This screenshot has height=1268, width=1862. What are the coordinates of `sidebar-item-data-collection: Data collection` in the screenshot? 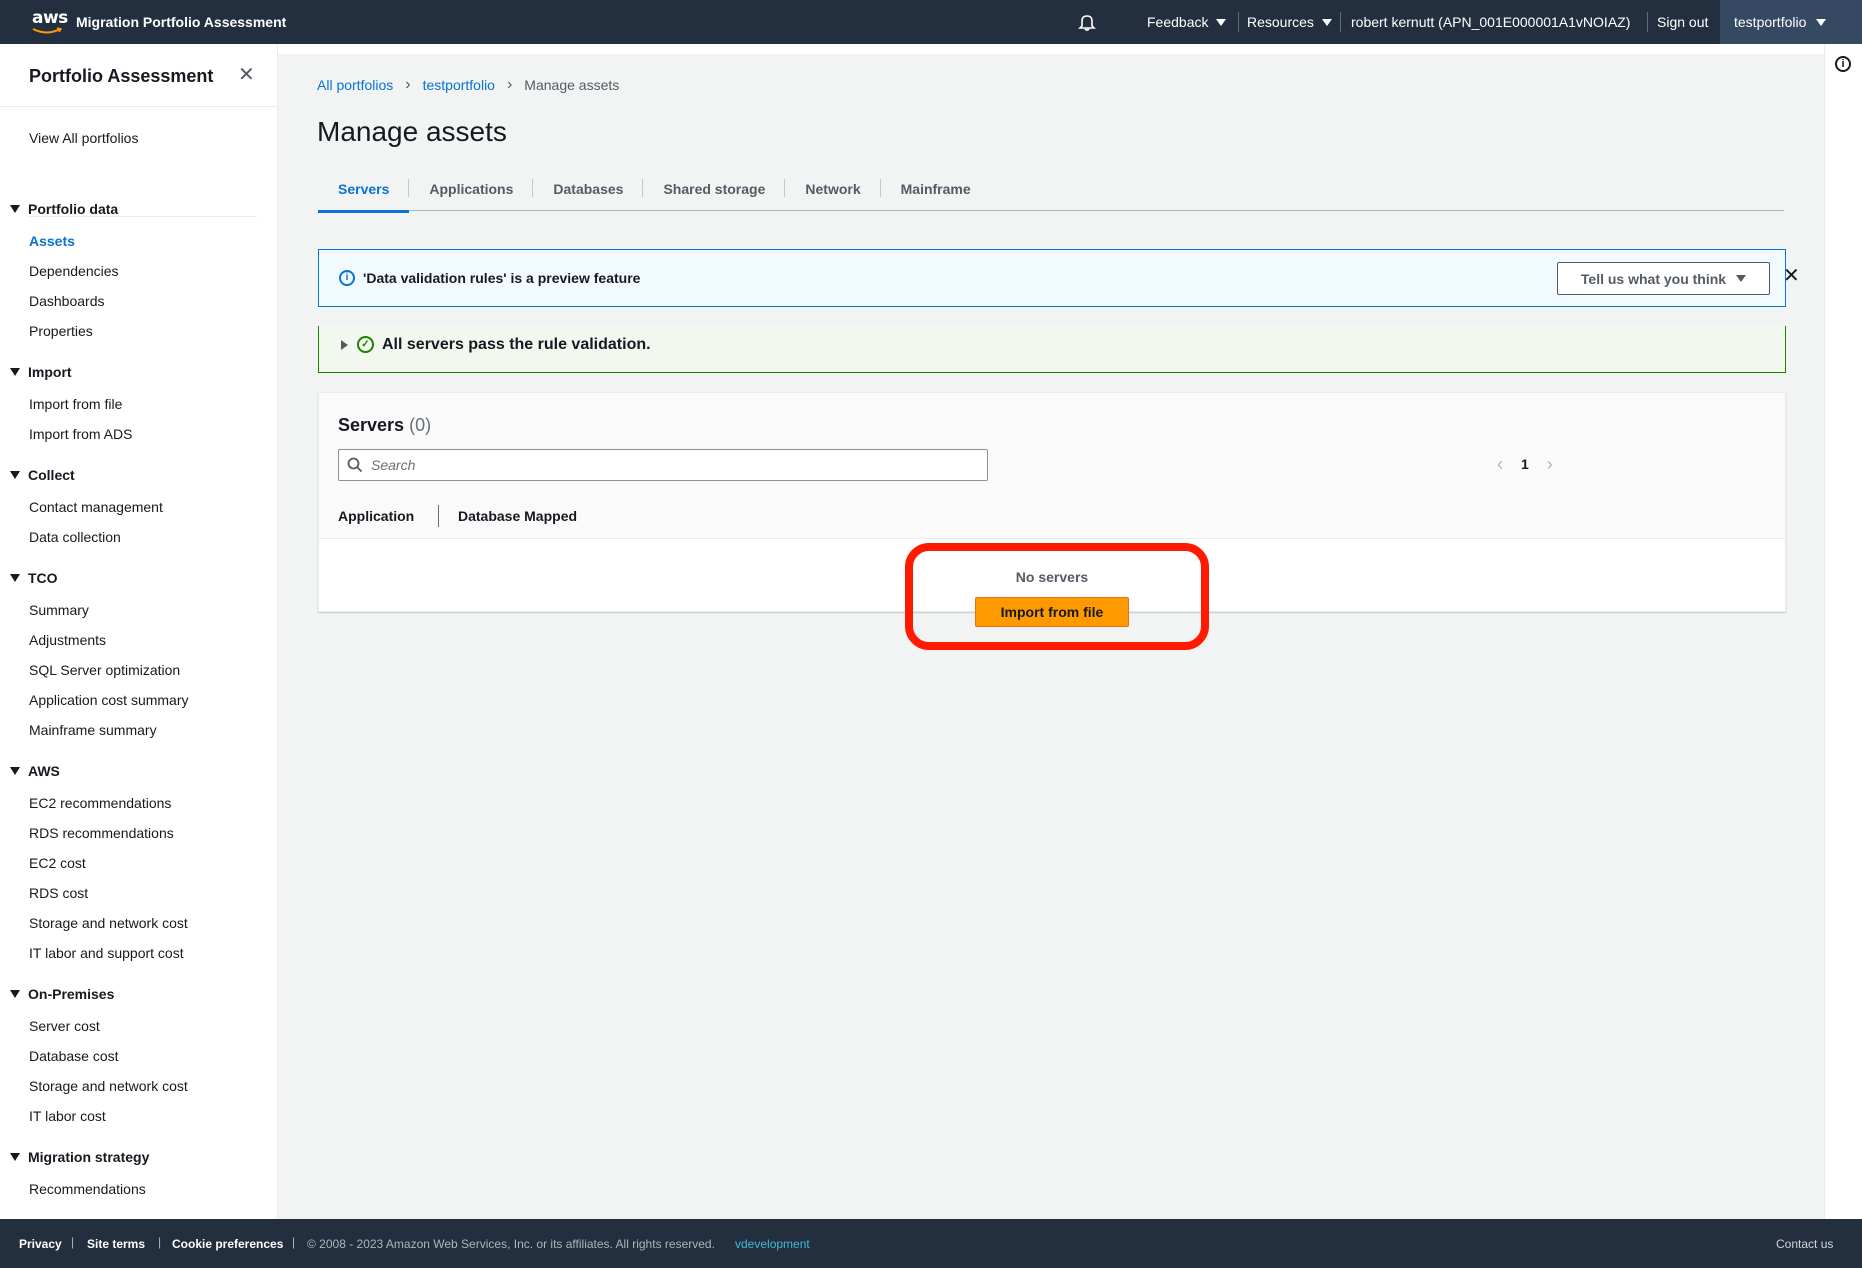 It's located at (75, 537).